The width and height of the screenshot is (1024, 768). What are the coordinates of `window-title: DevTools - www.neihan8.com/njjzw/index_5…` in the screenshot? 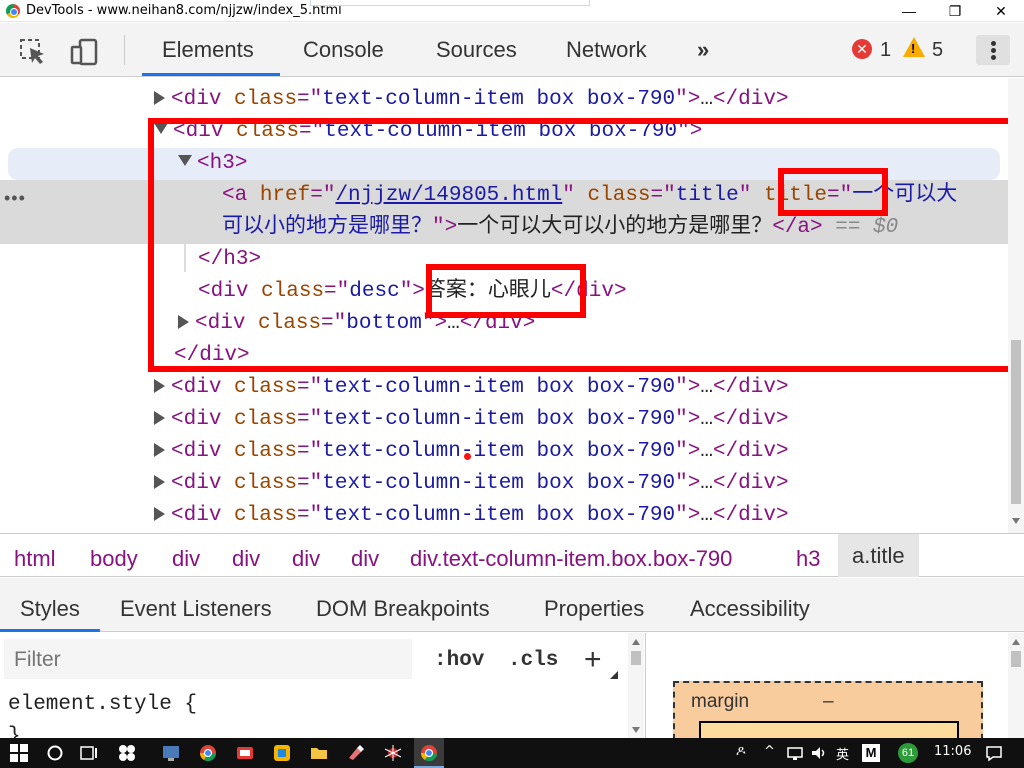 It's located at (184, 10).